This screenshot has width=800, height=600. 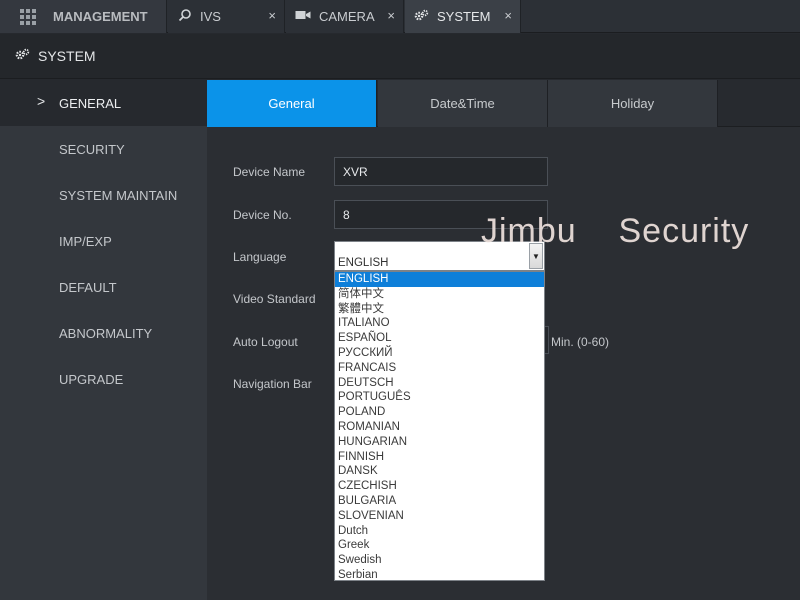 I want to click on watermark-text: Jimbu Security, so click(x=615, y=231).